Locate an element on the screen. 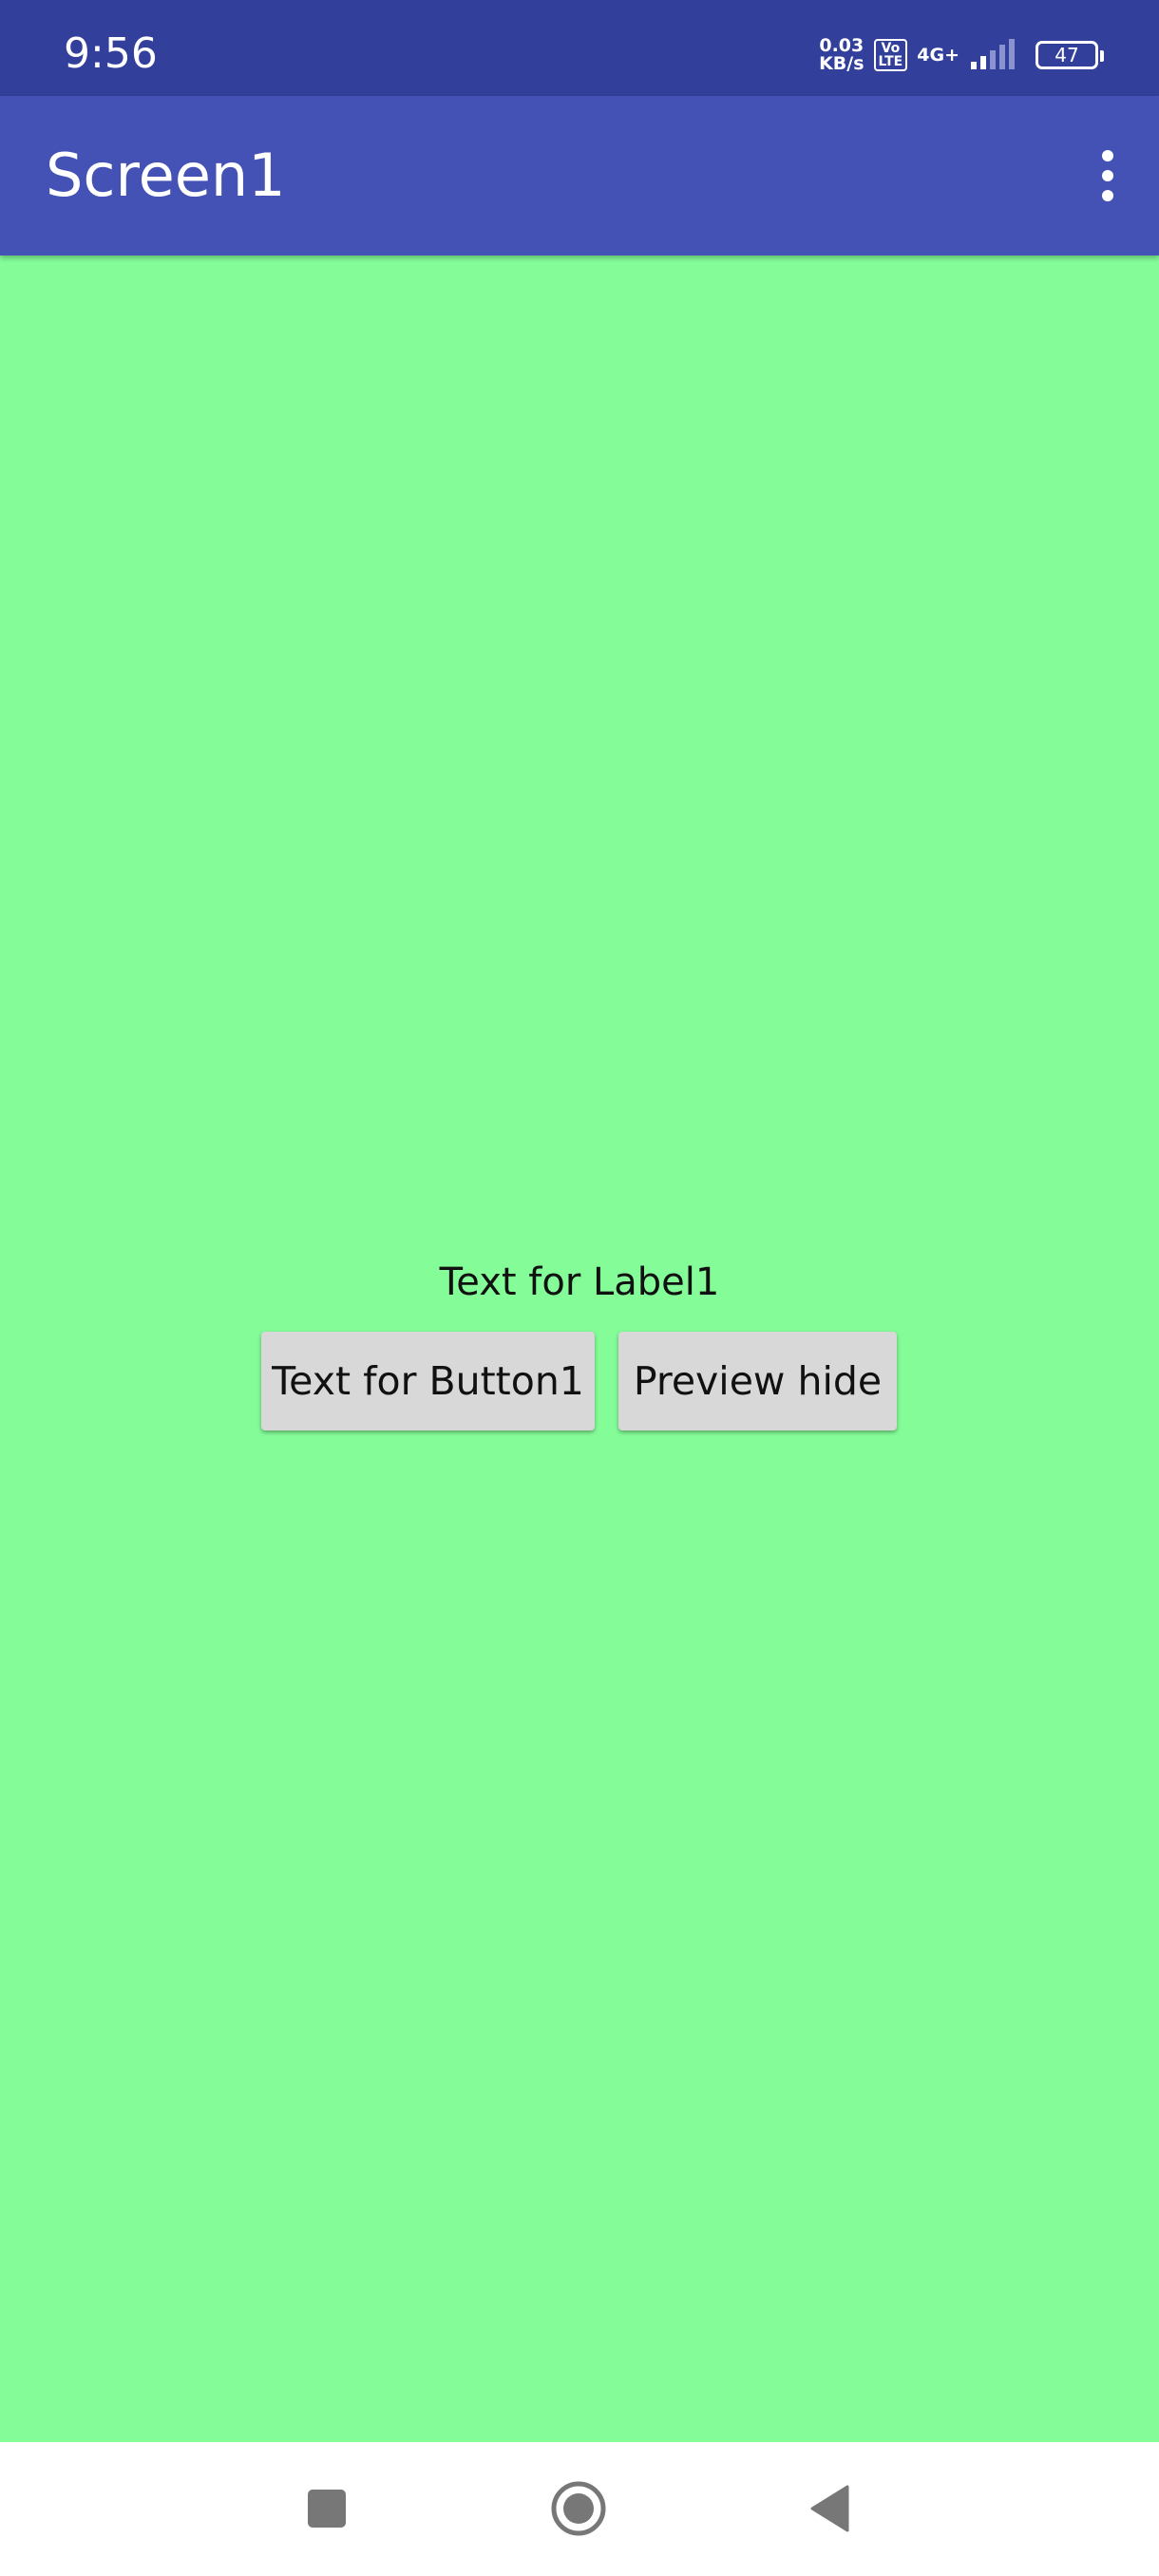 This screenshot has height=2576, width=1159. back-button is located at coordinates (830, 2509).